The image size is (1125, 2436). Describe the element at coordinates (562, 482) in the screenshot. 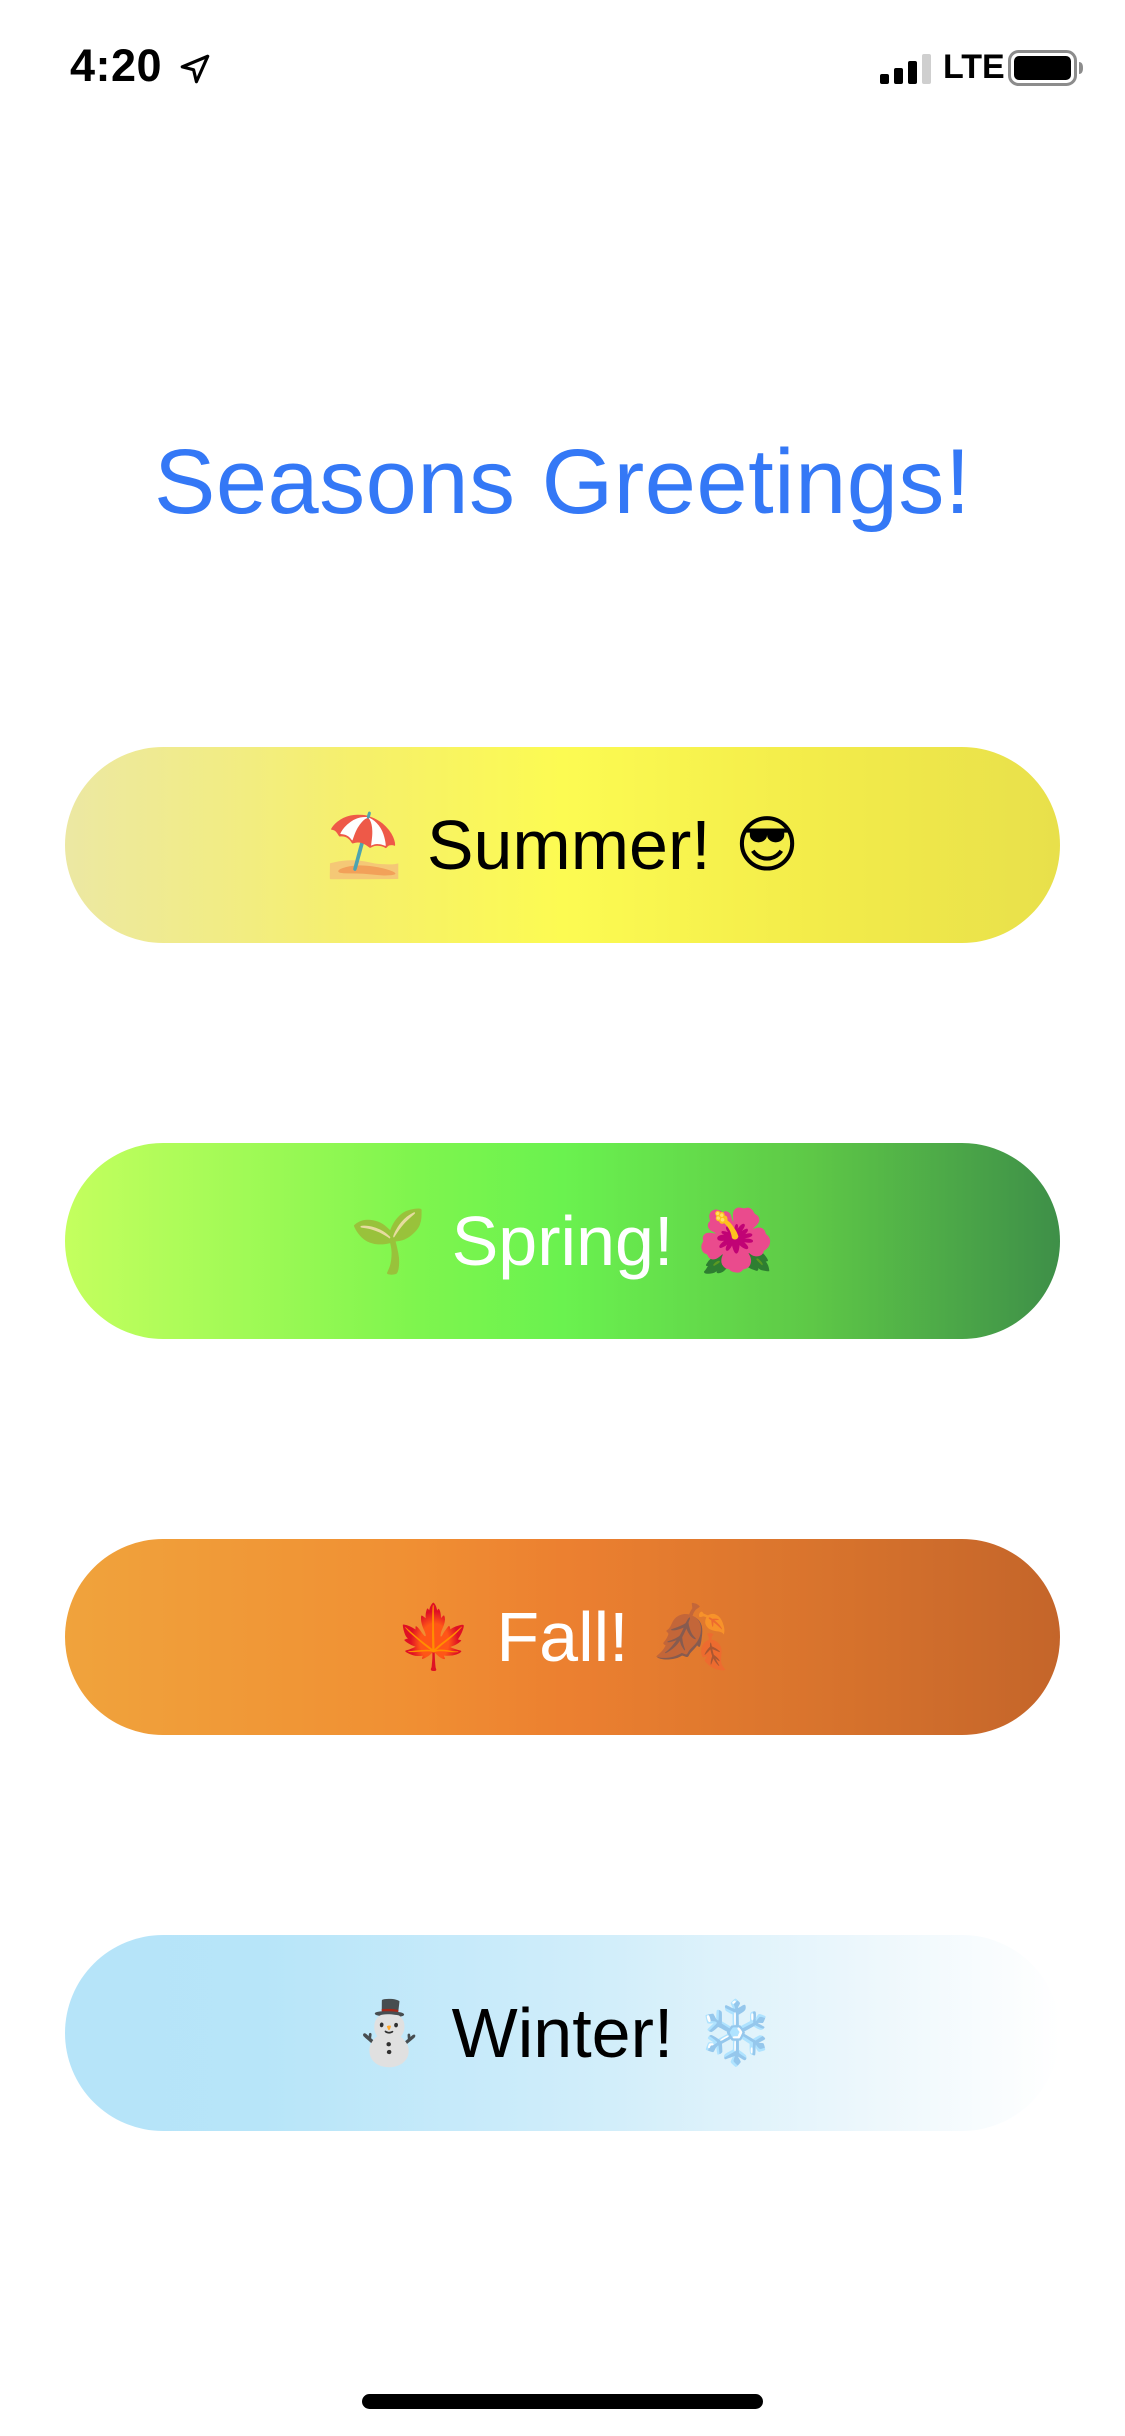

I see `page-title: Seasons Greetings!` at that location.